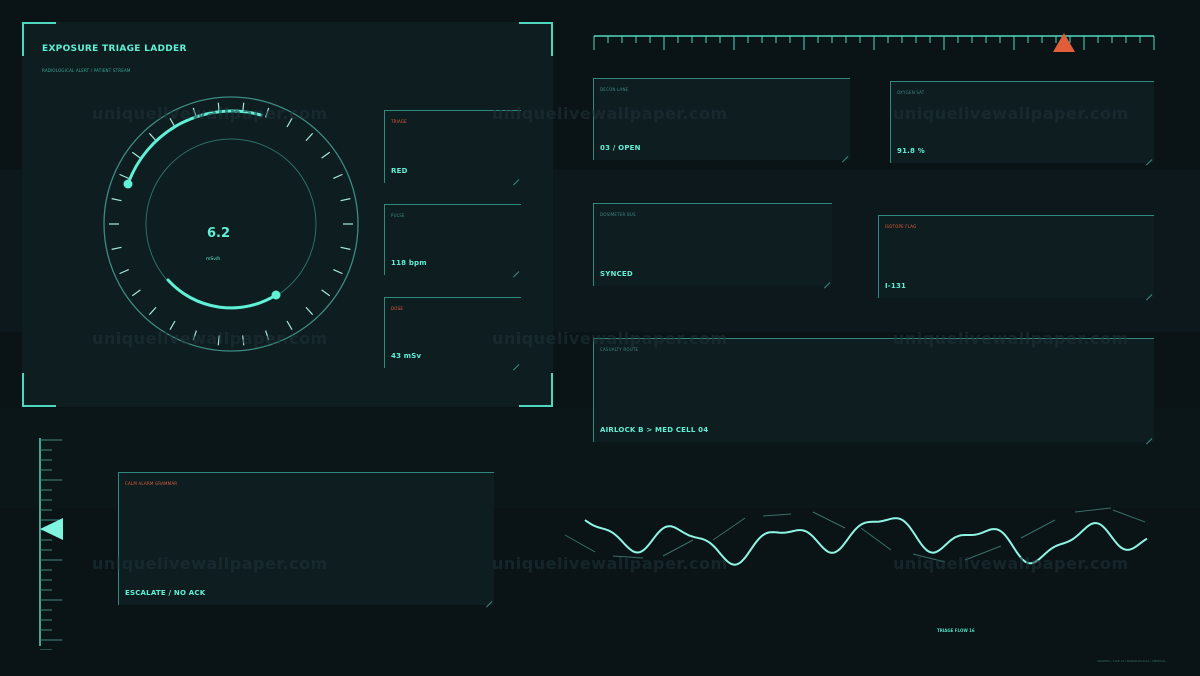 This screenshot has height=676, width=1200. Describe the element at coordinates (712, 246) in the screenshot. I see `dosimeter-bus-card: DOSIMETER BUS SYNCED` at that location.